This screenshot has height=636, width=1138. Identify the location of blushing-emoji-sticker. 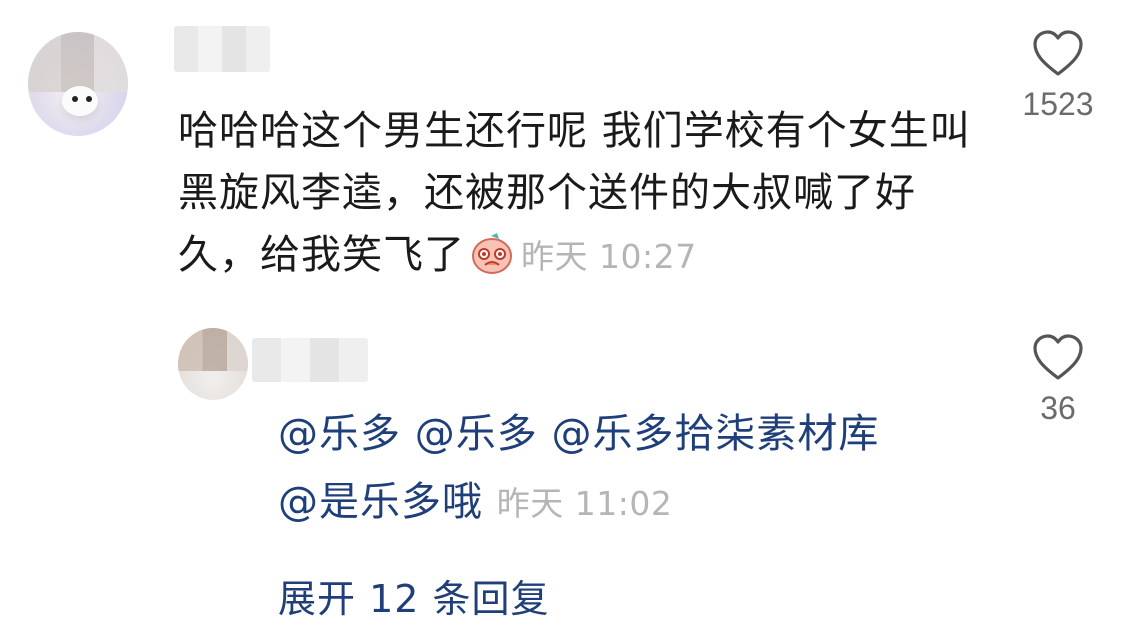
(492, 253).